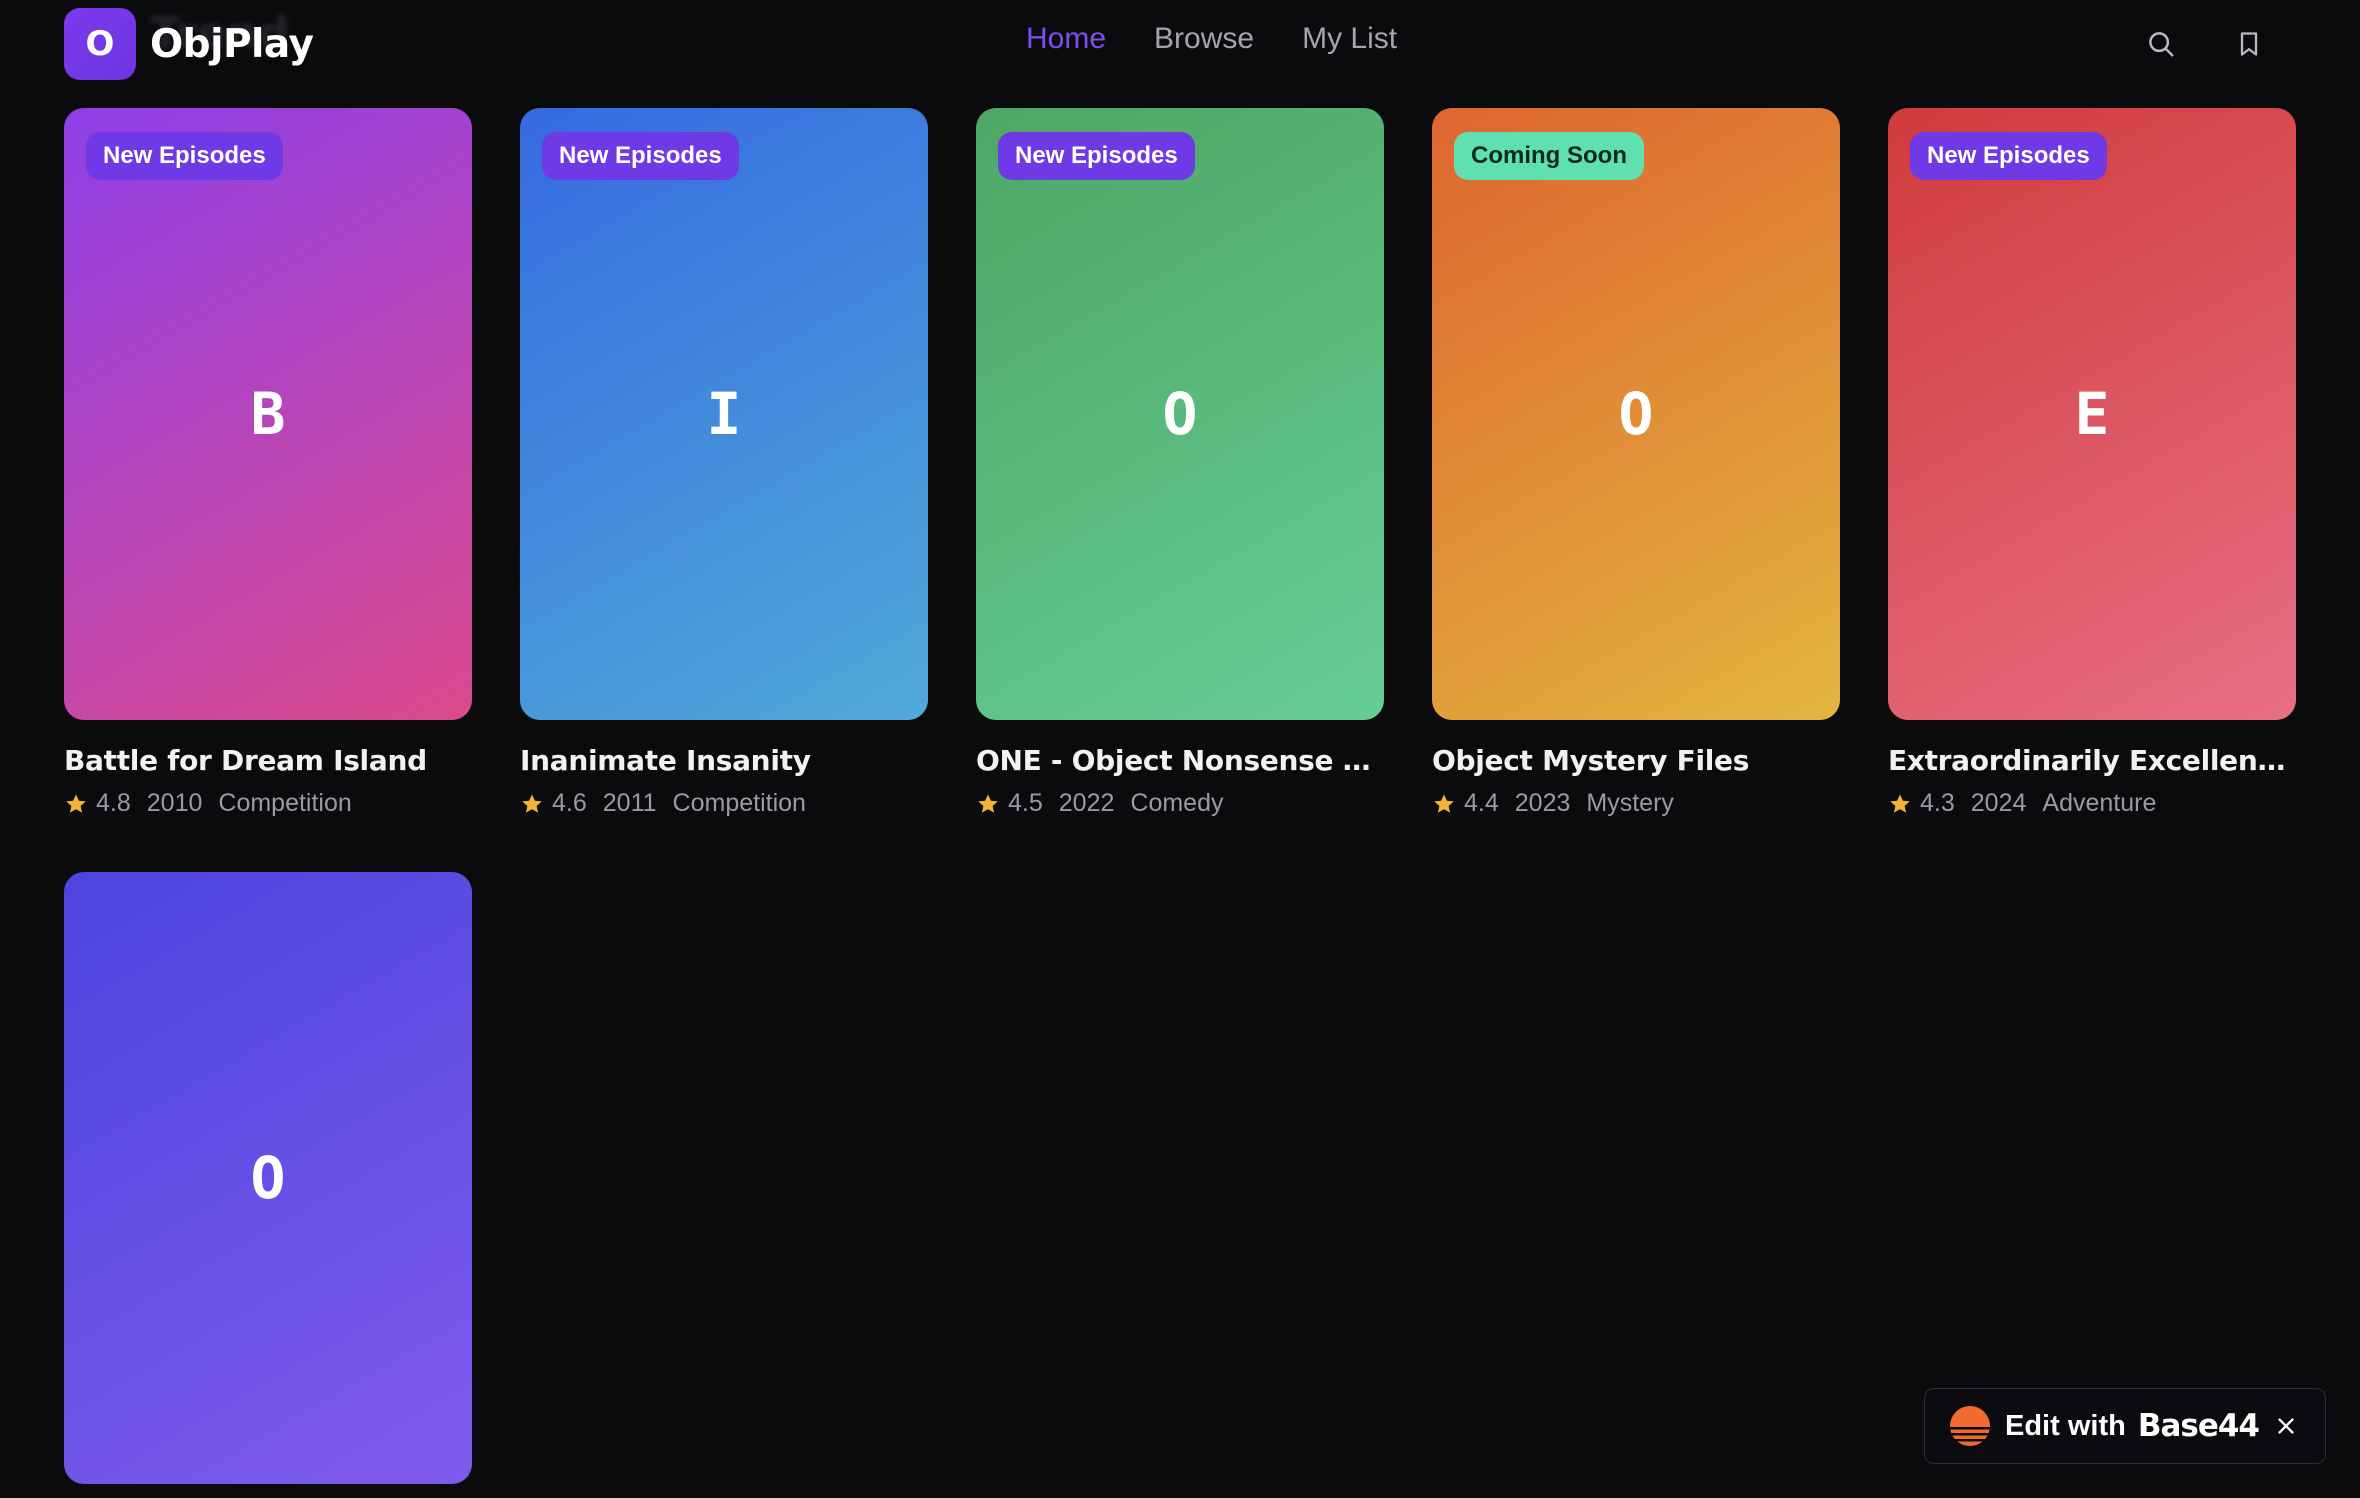 This screenshot has height=1498, width=2360. What do you see at coordinates (268, 760) in the screenshot?
I see `show-title: Battle for Dream Island` at bounding box center [268, 760].